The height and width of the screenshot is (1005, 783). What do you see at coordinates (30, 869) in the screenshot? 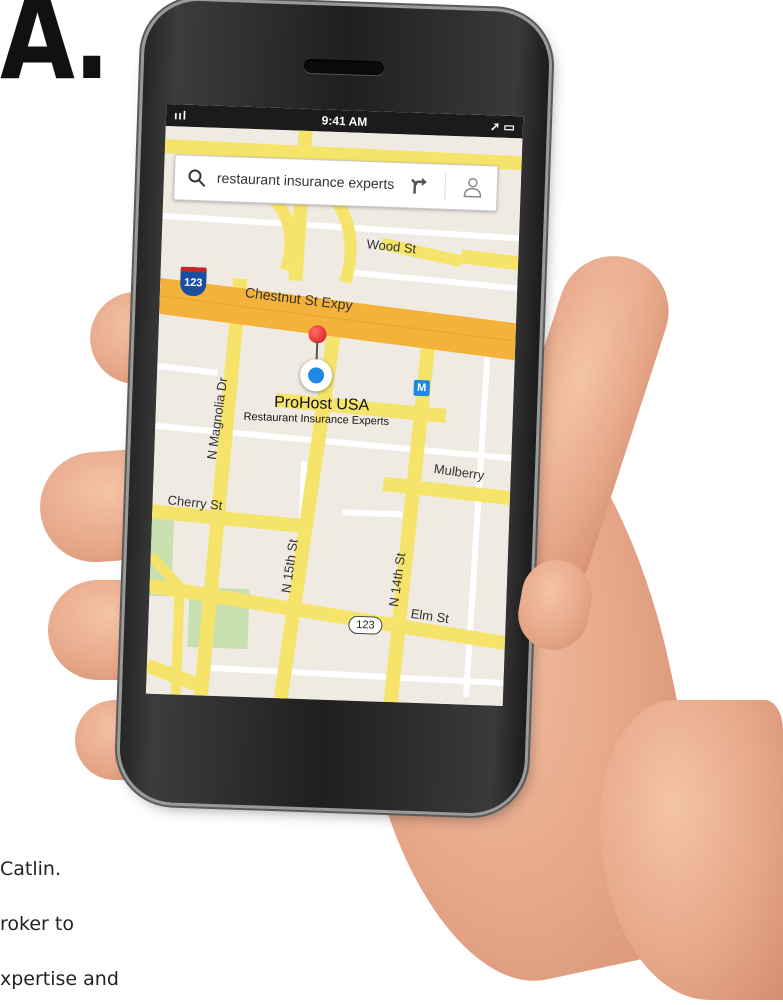
I see `body-text-line-1: Catlin.` at bounding box center [30, 869].